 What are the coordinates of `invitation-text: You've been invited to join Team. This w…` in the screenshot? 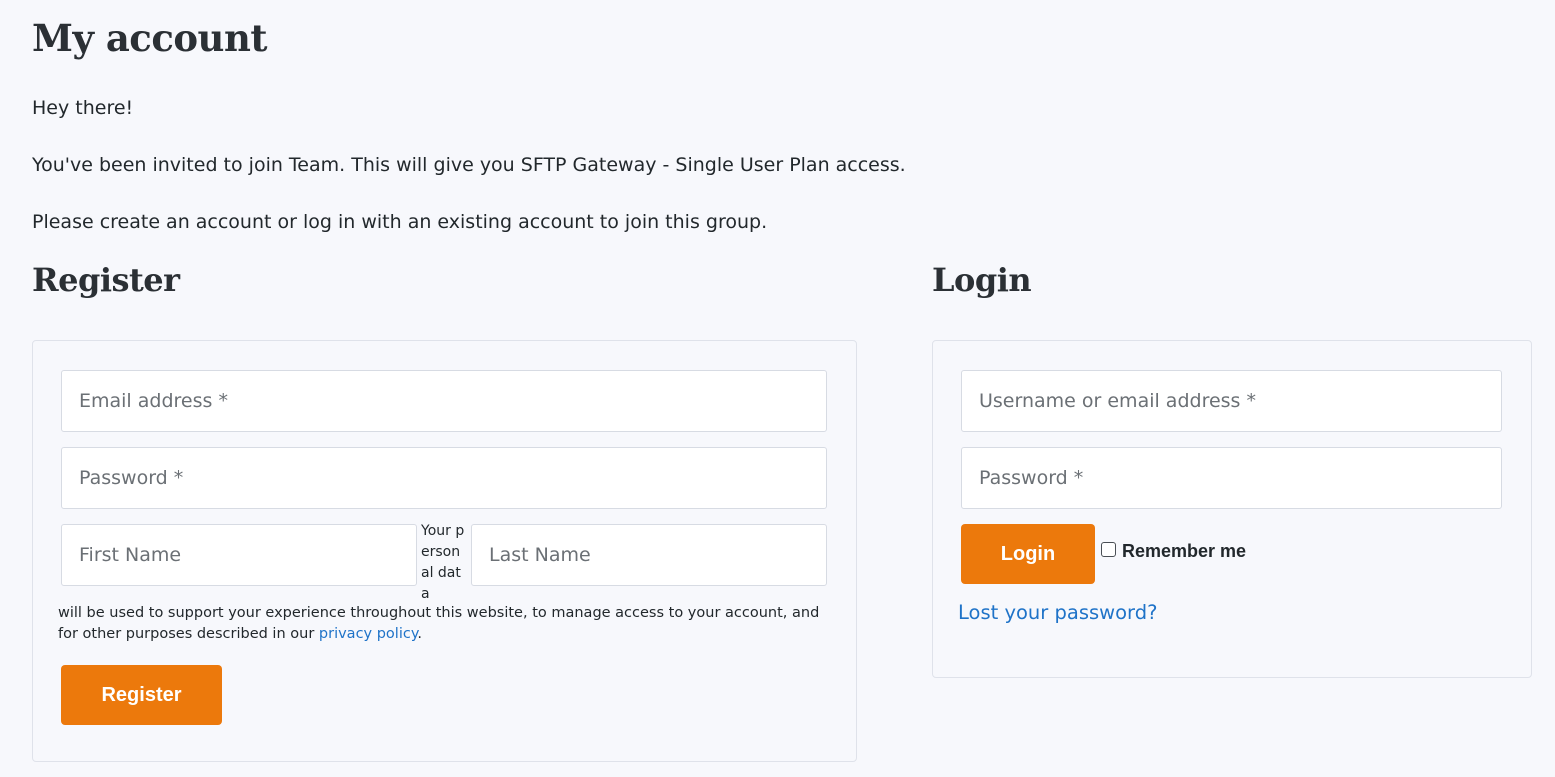 It's located at (469, 165).